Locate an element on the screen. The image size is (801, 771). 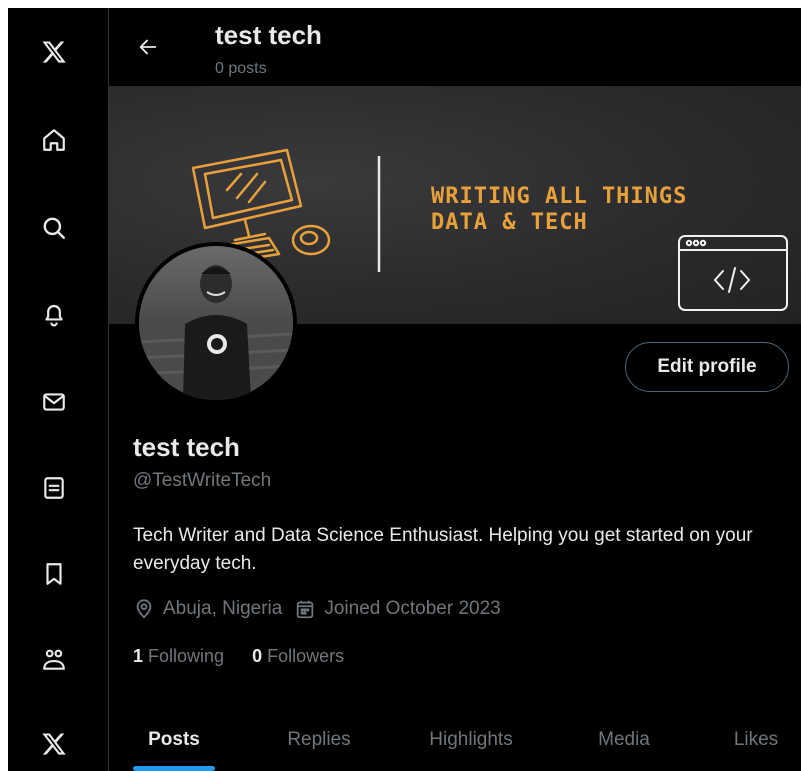
profile-avatar is located at coordinates (216, 323).